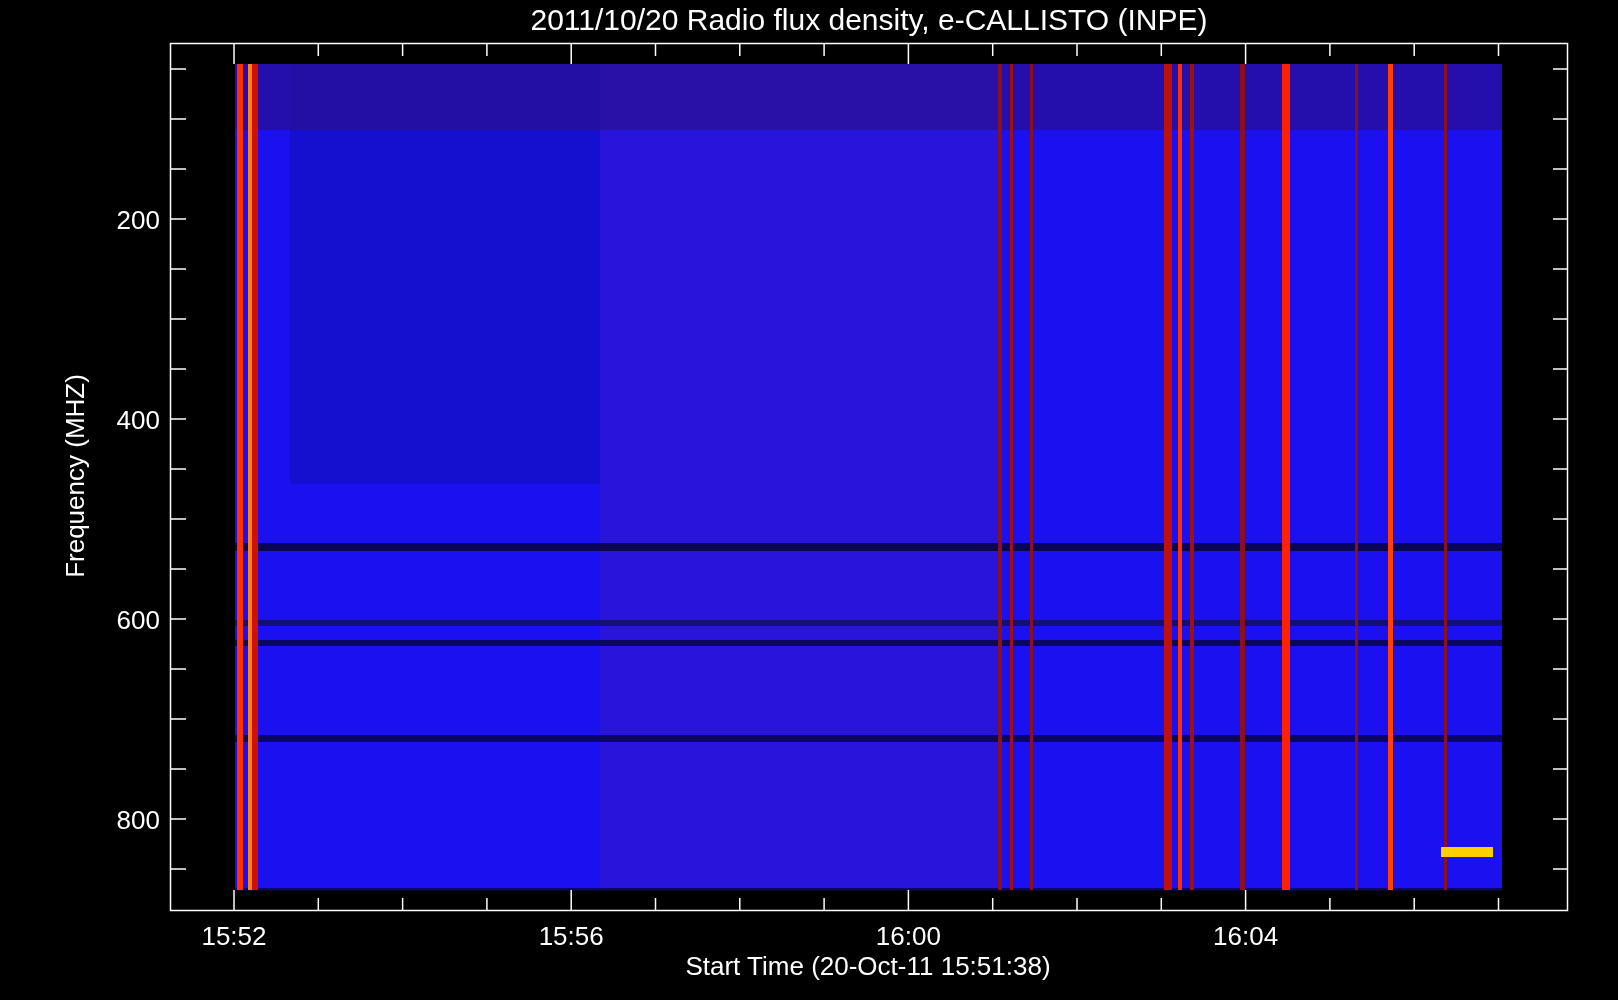  Describe the element at coordinates (138, 420) in the screenshot. I see `y-tick-label: 400` at that location.